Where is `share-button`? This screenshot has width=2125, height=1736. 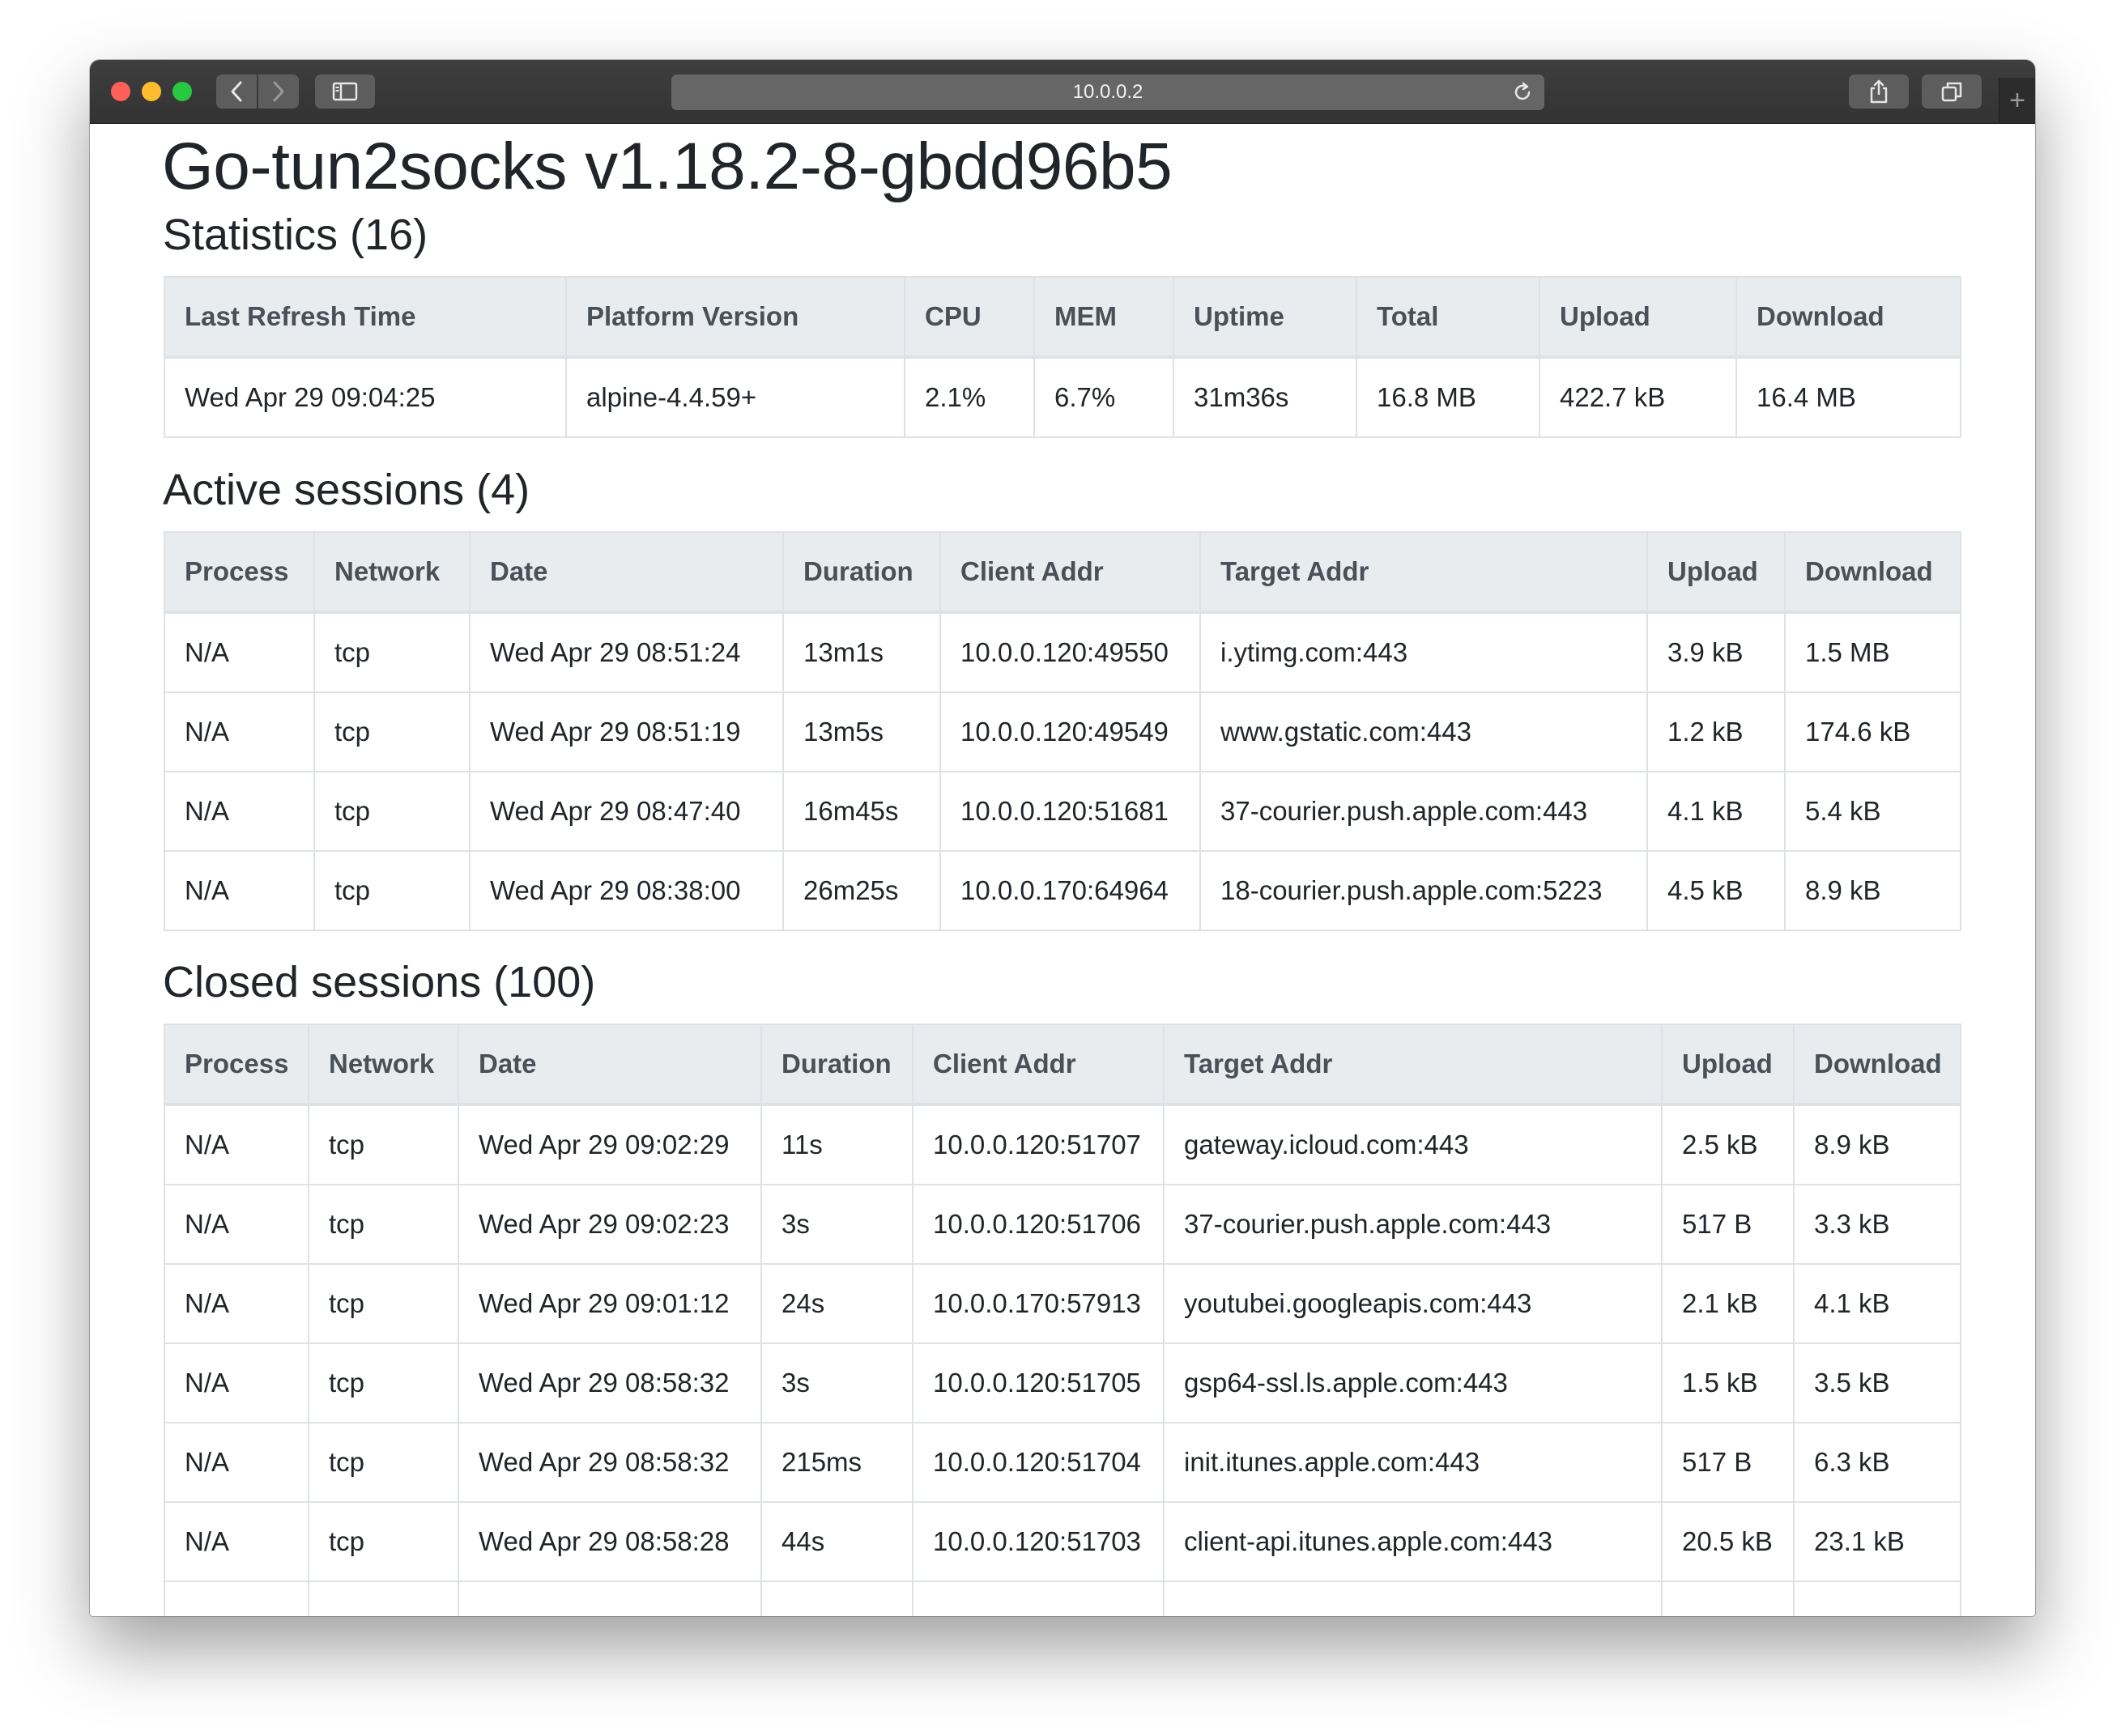 share-button is located at coordinates (1879, 91).